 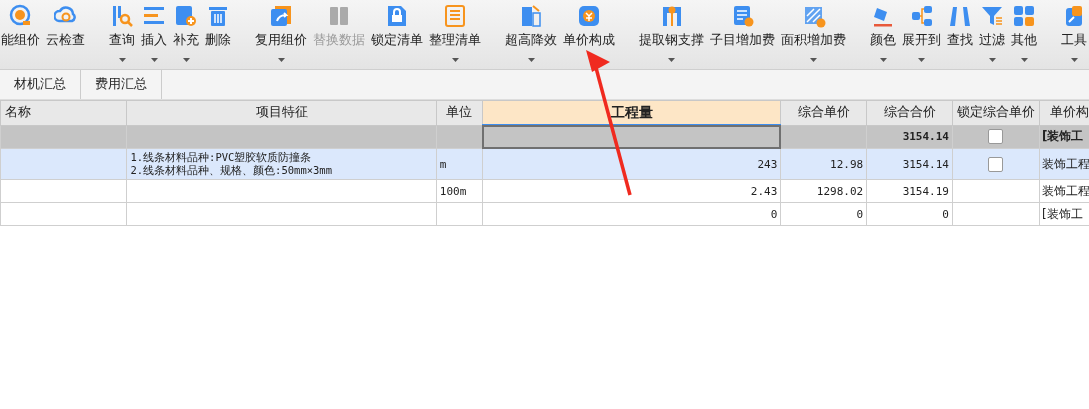 I want to click on table-cell: 1298.02, so click(x=823, y=191).